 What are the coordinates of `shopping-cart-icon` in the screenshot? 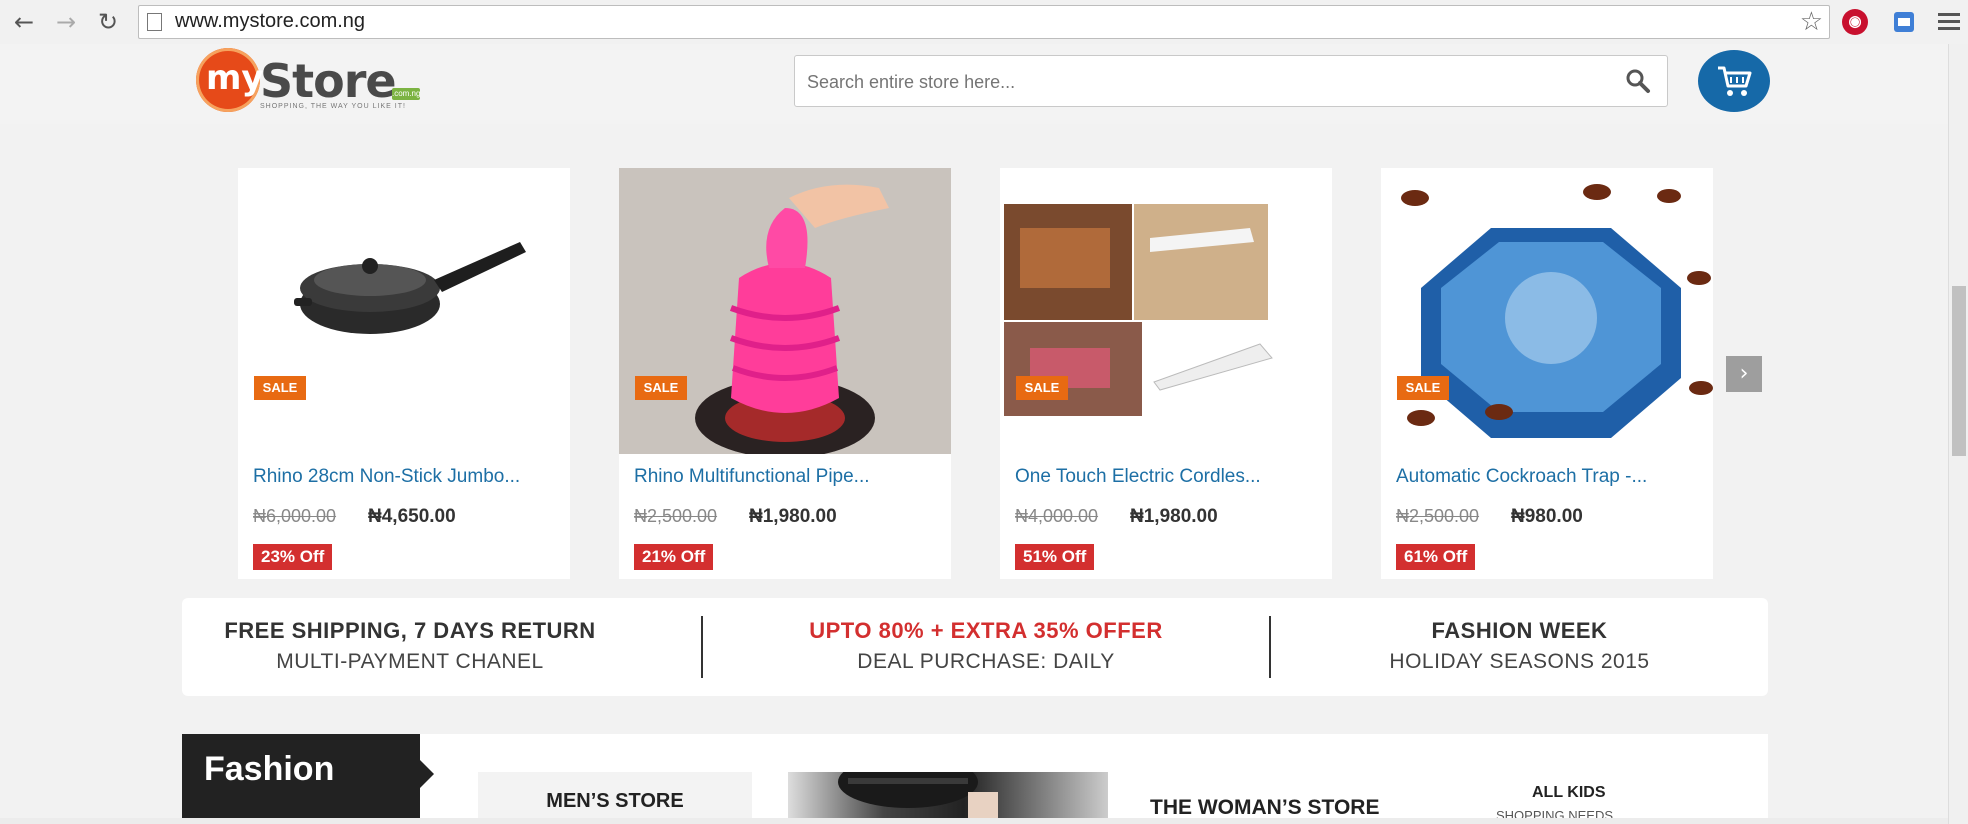 It's located at (1735, 81).